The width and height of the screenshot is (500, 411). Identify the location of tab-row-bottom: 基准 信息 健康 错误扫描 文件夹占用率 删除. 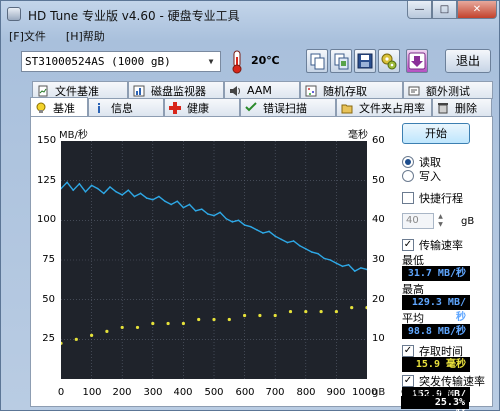
(261, 107).